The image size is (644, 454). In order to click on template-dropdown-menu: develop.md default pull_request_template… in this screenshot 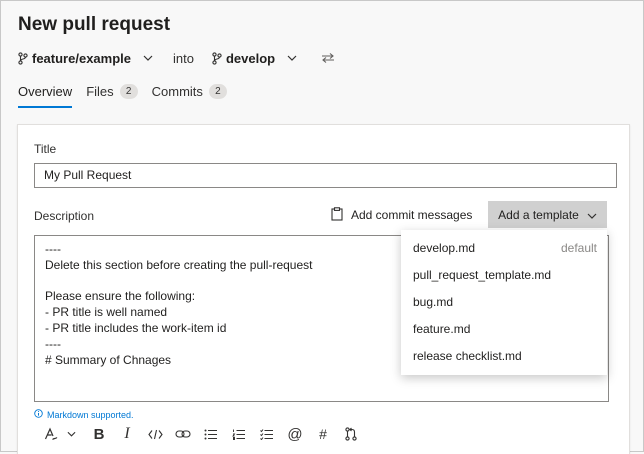, I will do `click(504, 302)`.